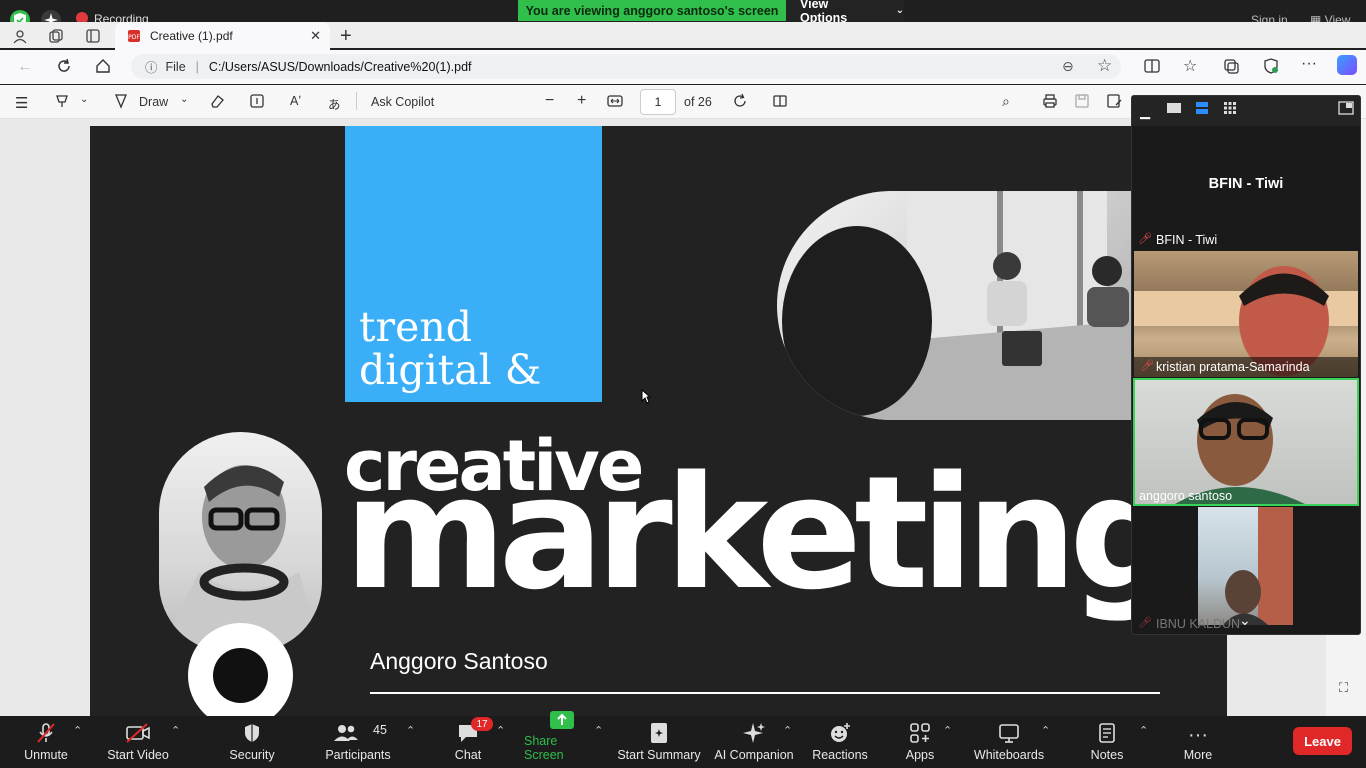 Image resolution: width=1366 pixels, height=768 pixels. What do you see at coordinates (62, 101) in the screenshot?
I see `highlight-icon` at bounding box center [62, 101].